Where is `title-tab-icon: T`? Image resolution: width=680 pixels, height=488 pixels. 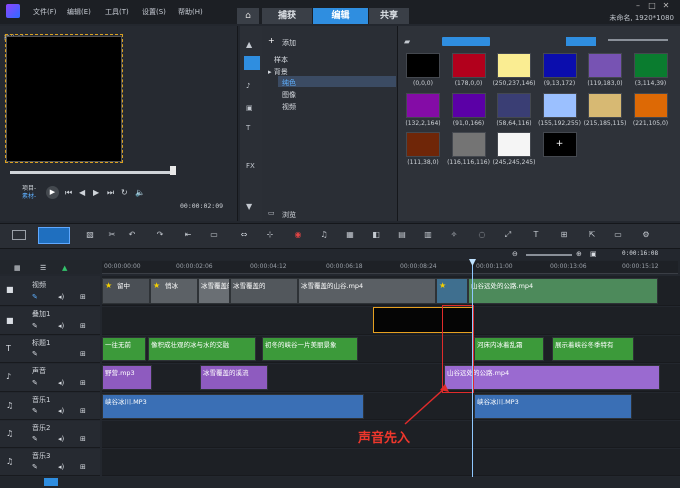 title-tab-icon: T is located at coordinates (248, 128).